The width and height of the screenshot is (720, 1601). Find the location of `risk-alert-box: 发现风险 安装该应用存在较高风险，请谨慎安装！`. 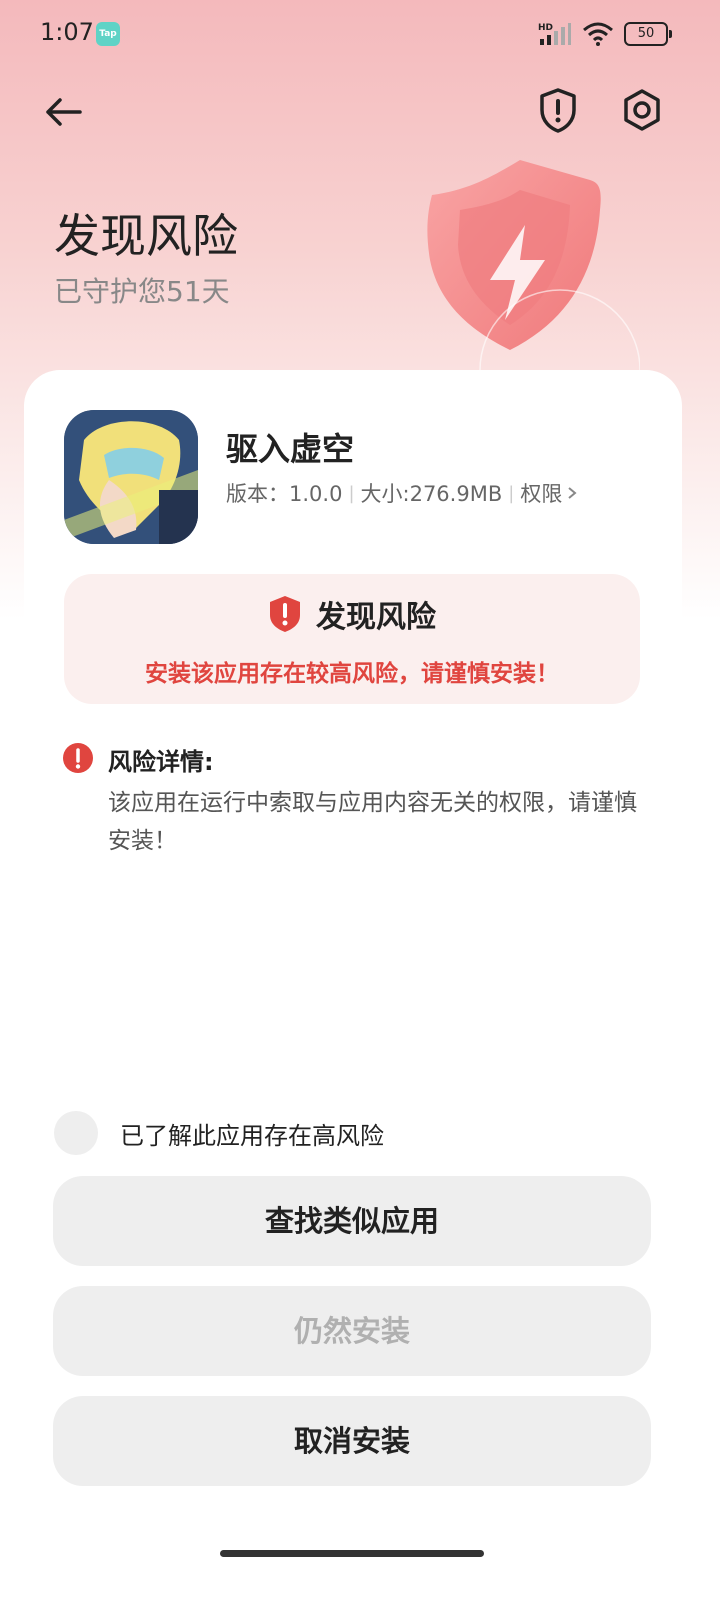

risk-alert-box: 发现风险 安装该应用存在较高风险，请谨慎安装！ is located at coordinates (352, 639).